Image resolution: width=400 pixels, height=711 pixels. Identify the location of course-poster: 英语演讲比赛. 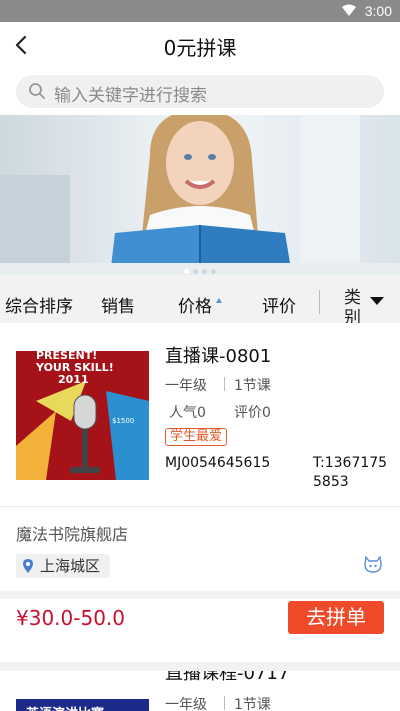
(82, 705).